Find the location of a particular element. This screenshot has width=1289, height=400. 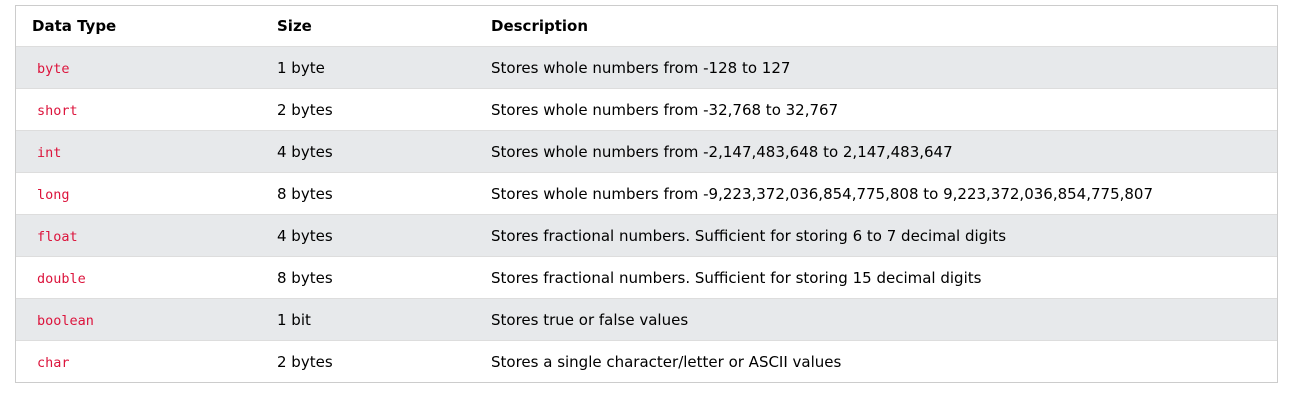

code-keyword: float is located at coordinates (57, 236).